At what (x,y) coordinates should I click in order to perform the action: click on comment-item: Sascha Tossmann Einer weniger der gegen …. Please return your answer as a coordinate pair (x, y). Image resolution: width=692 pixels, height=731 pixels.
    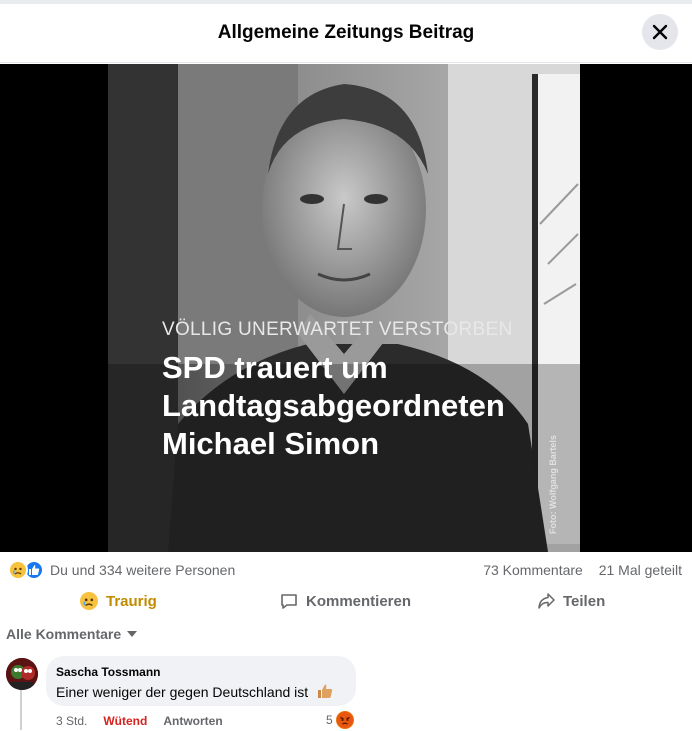
    Looking at the image, I should click on (346, 693).